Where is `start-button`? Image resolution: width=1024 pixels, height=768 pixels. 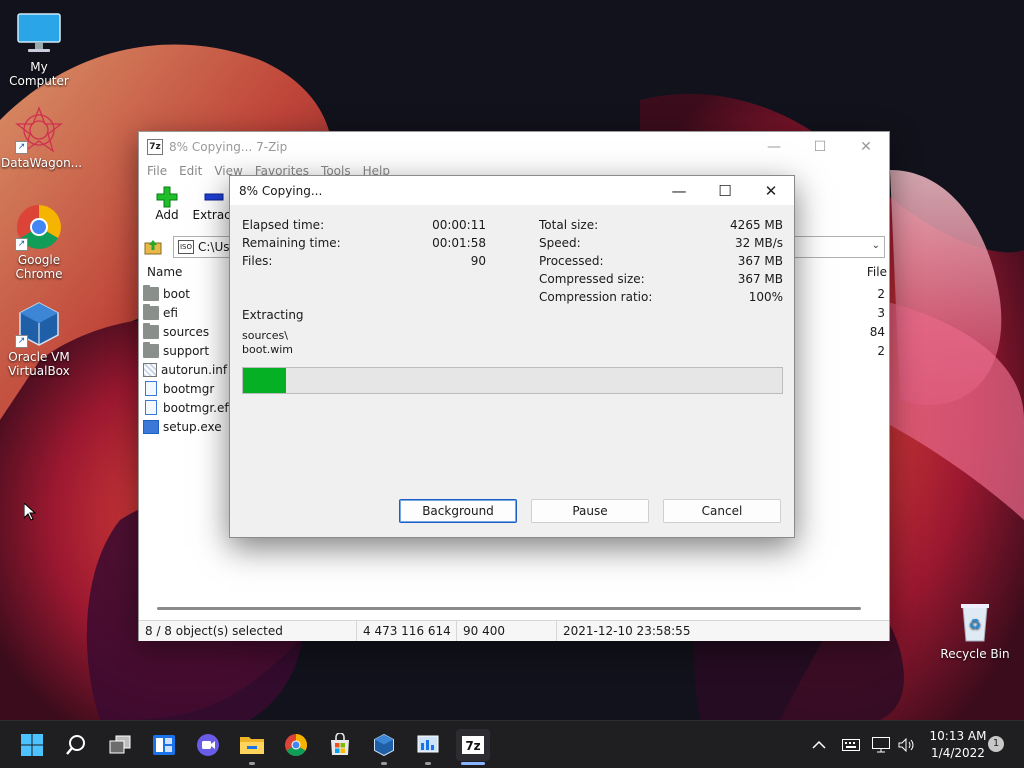
start-button is located at coordinates (32, 745).